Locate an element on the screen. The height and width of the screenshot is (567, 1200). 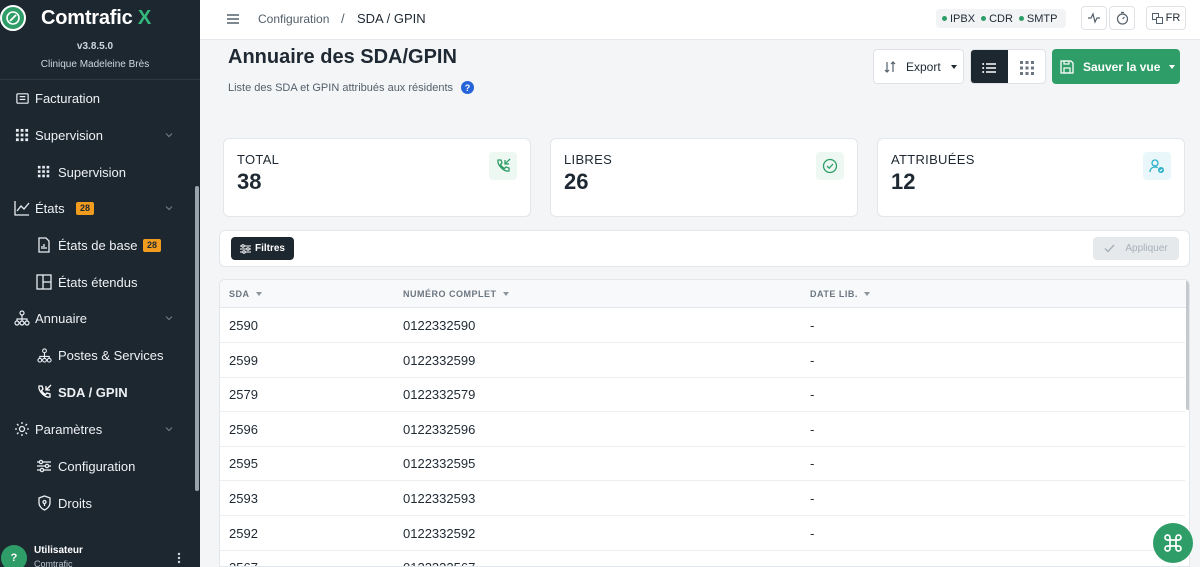
hierarchy-icon is located at coordinates (44, 355).